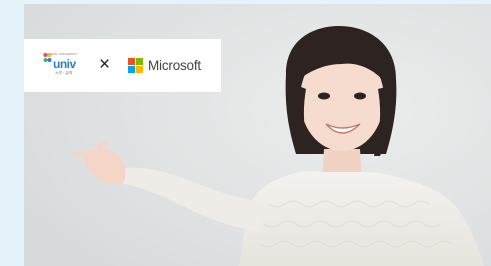 The height and width of the screenshot is (266, 491). Describe the element at coordinates (47, 57) in the screenshot. I see `univ-mark-icon` at that location.